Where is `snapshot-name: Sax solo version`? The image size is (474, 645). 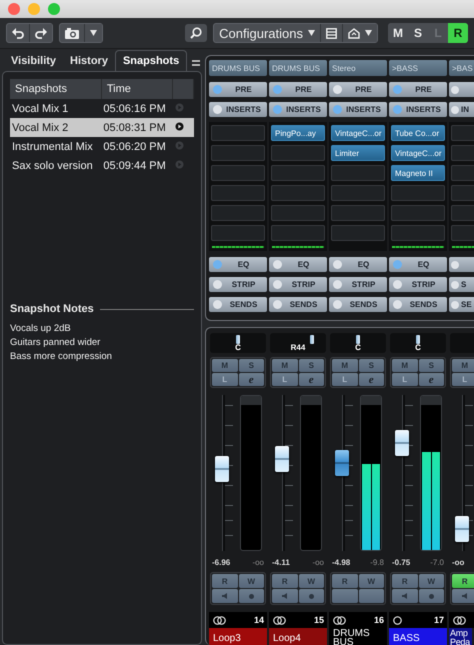 snapshot-name: Sax solo version is located at coordinates (56, 165).